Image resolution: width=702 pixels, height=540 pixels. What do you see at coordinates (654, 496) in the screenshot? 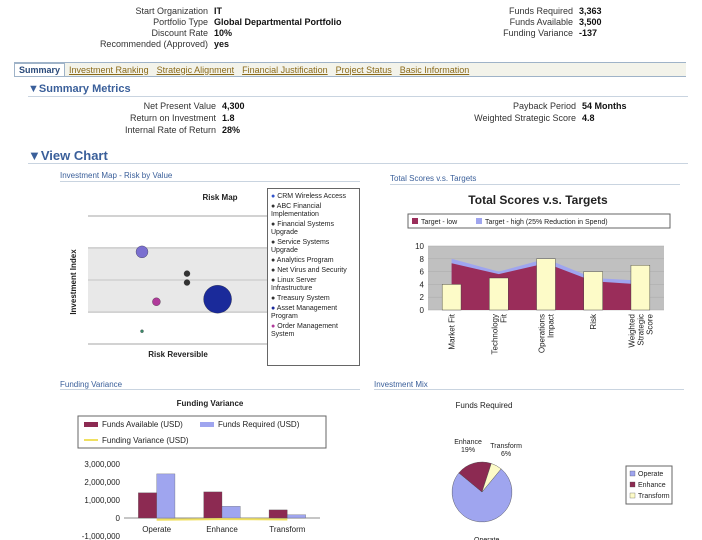
I see `legend-label: Transform` at bounding box center [654, 496].